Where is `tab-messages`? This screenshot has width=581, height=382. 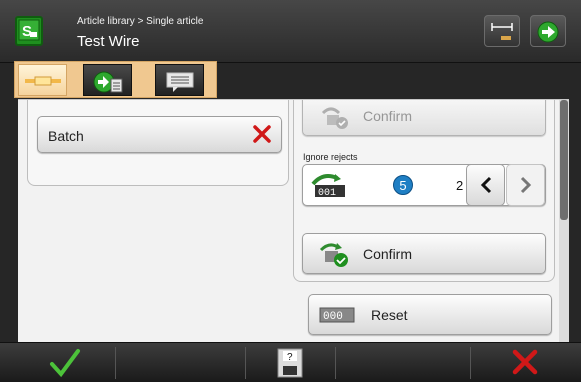 tab-messages is located at coordinates (179, 80).